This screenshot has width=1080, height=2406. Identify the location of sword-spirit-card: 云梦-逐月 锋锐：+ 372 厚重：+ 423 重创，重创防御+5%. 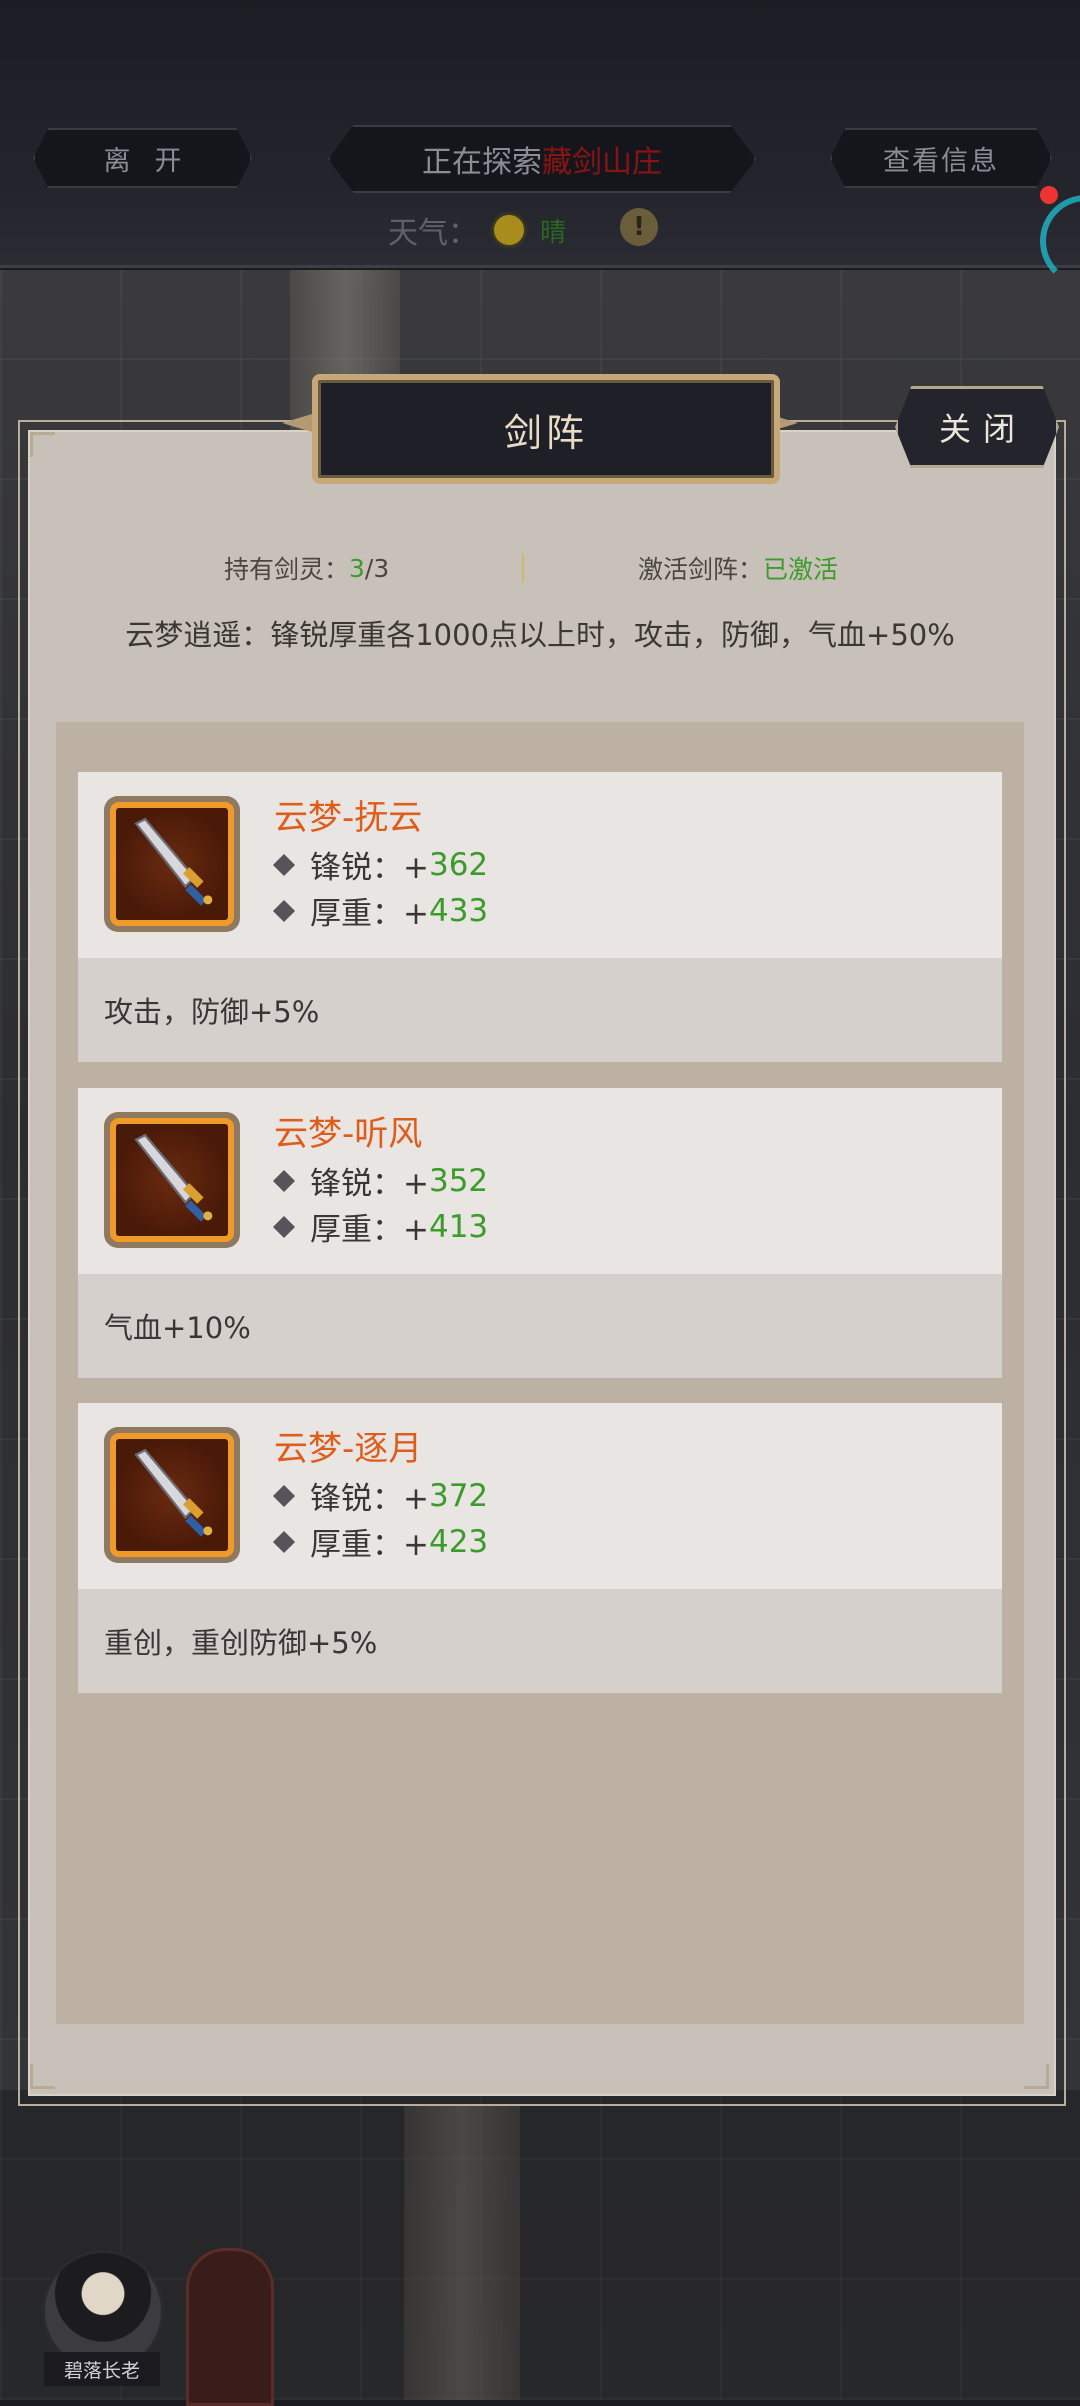
(540, 1548).